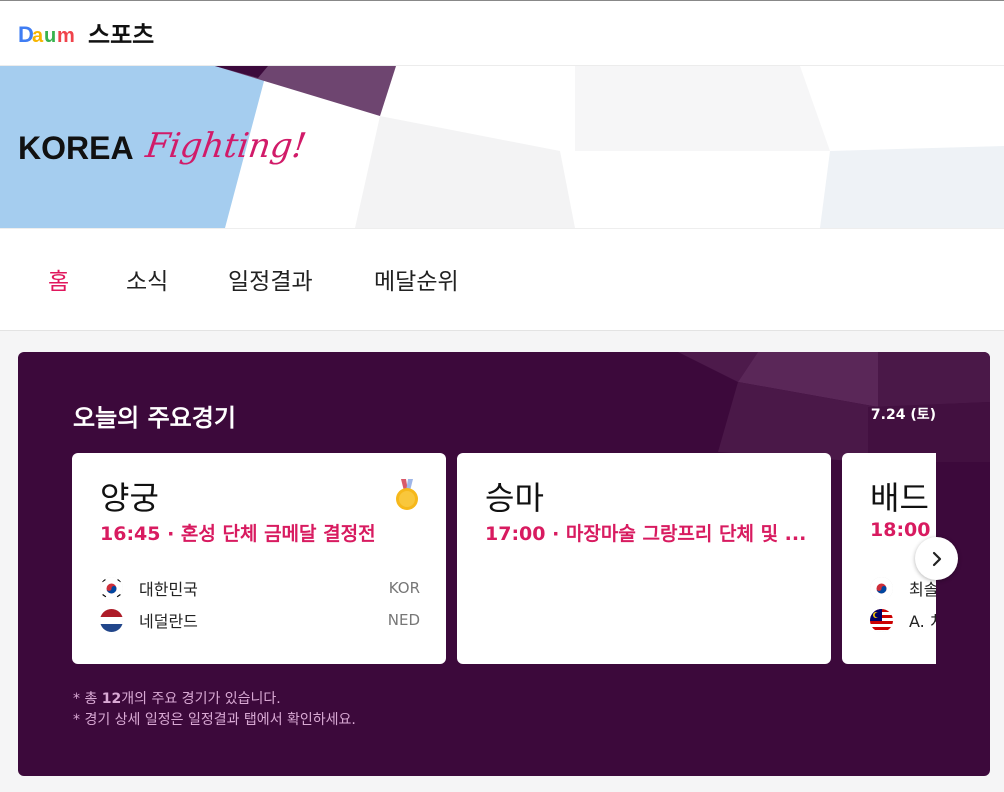  What do you see at coordinates (903, 588) in the screenshot?
I see `team-row: 최솔` at bounding box center [903, 588].